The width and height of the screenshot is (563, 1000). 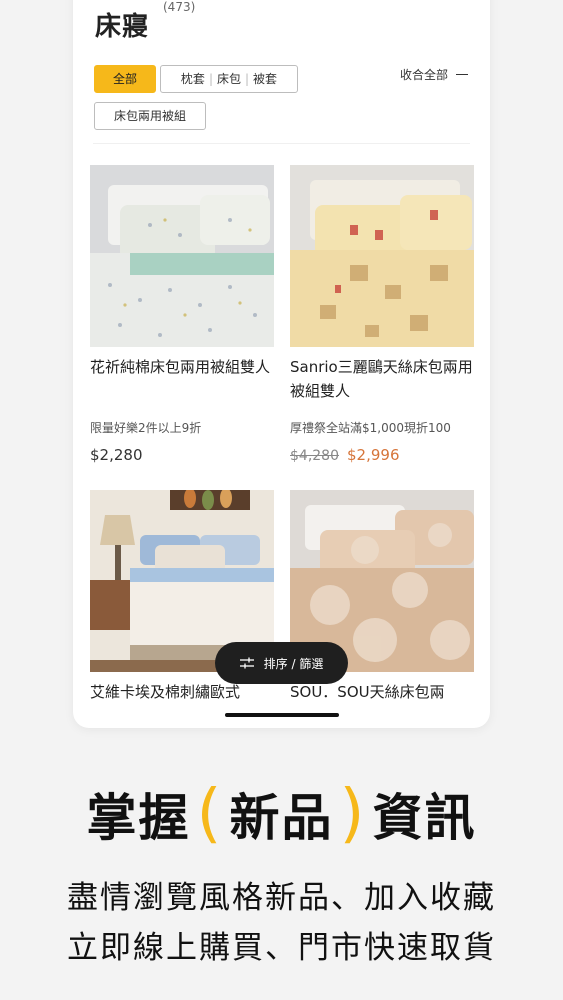 What do you see at coordinates (182, 704) in the screenshot?
I see `product-name: 艾維卡埃及棉刺繡歐式` at bounding box center [182, 704].